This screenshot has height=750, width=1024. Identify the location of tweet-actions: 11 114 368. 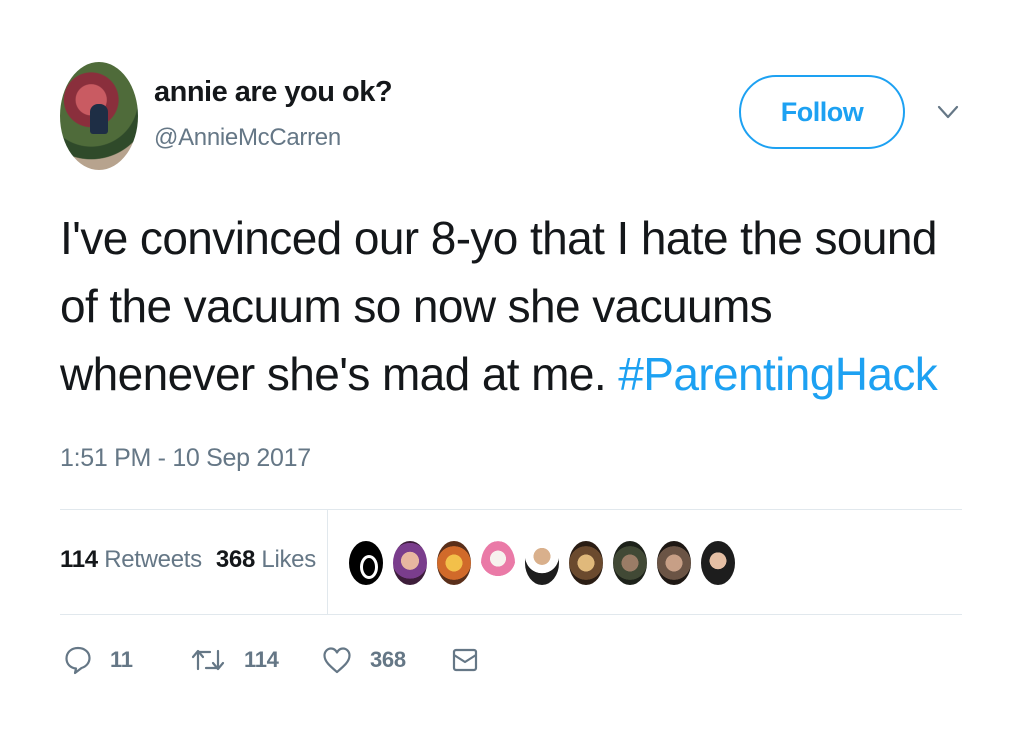
(271, 660).